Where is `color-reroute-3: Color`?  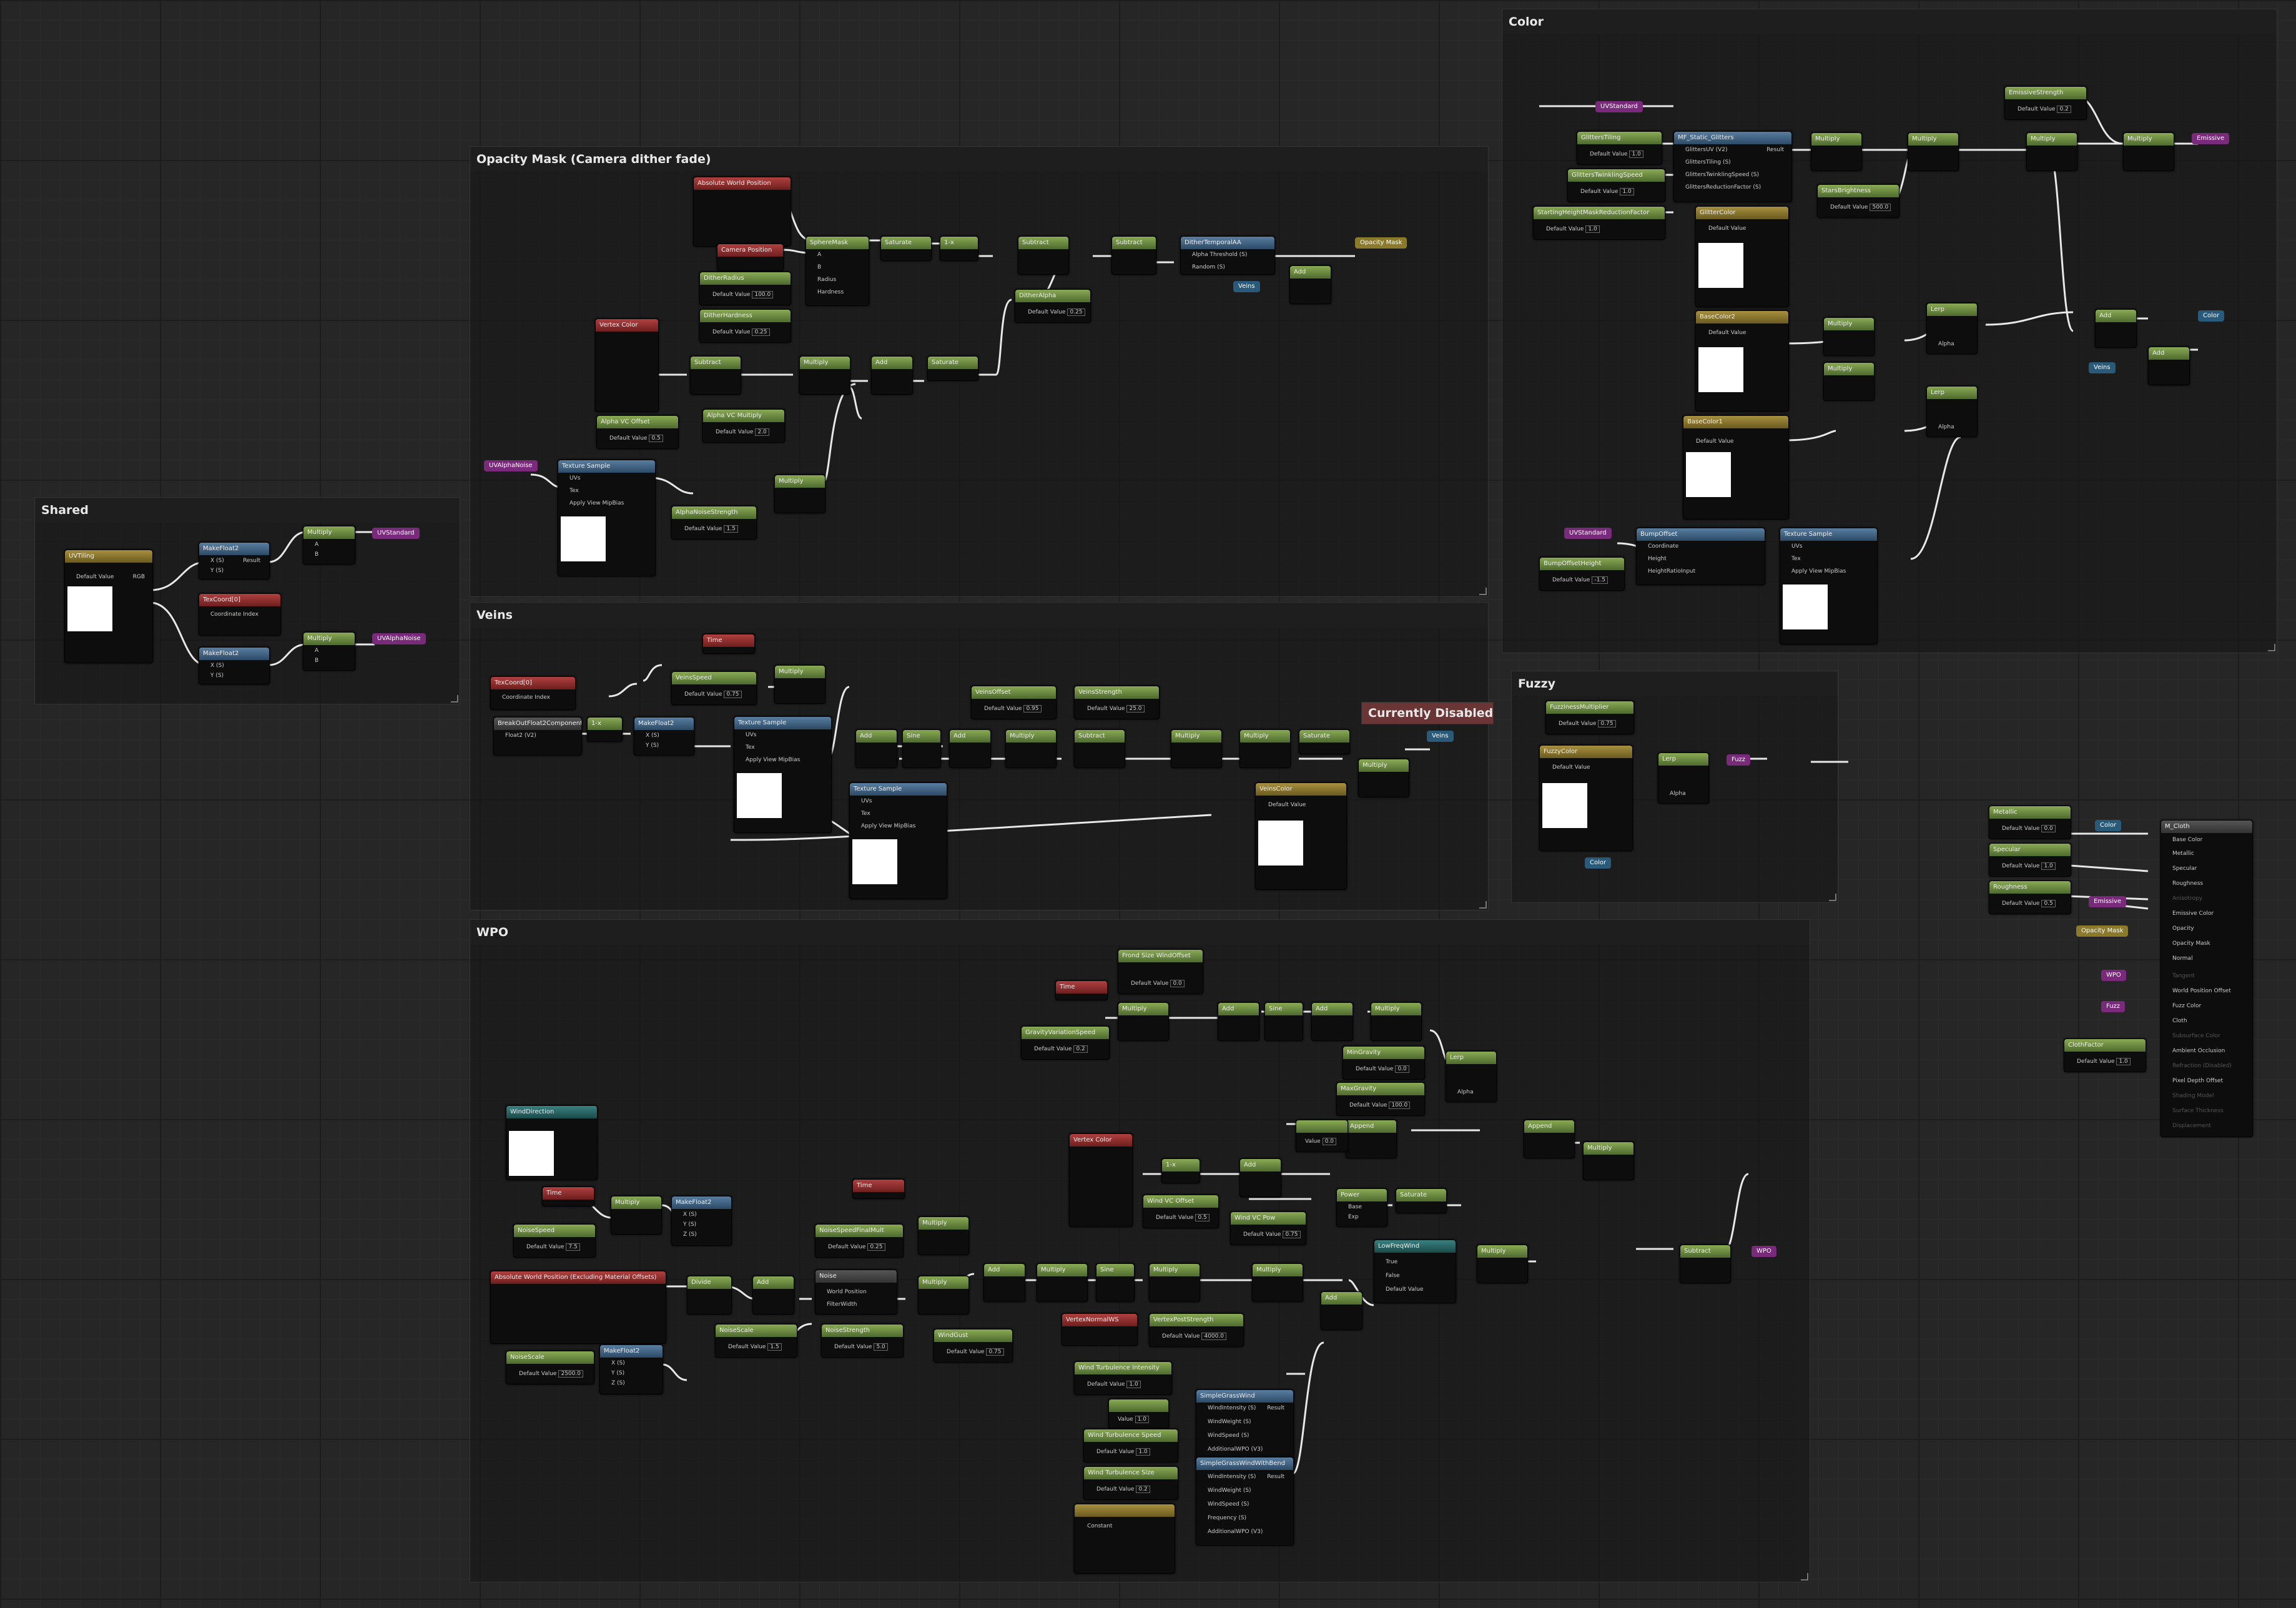
color-reroute-3: Color is located at coordinates (2108, 825).